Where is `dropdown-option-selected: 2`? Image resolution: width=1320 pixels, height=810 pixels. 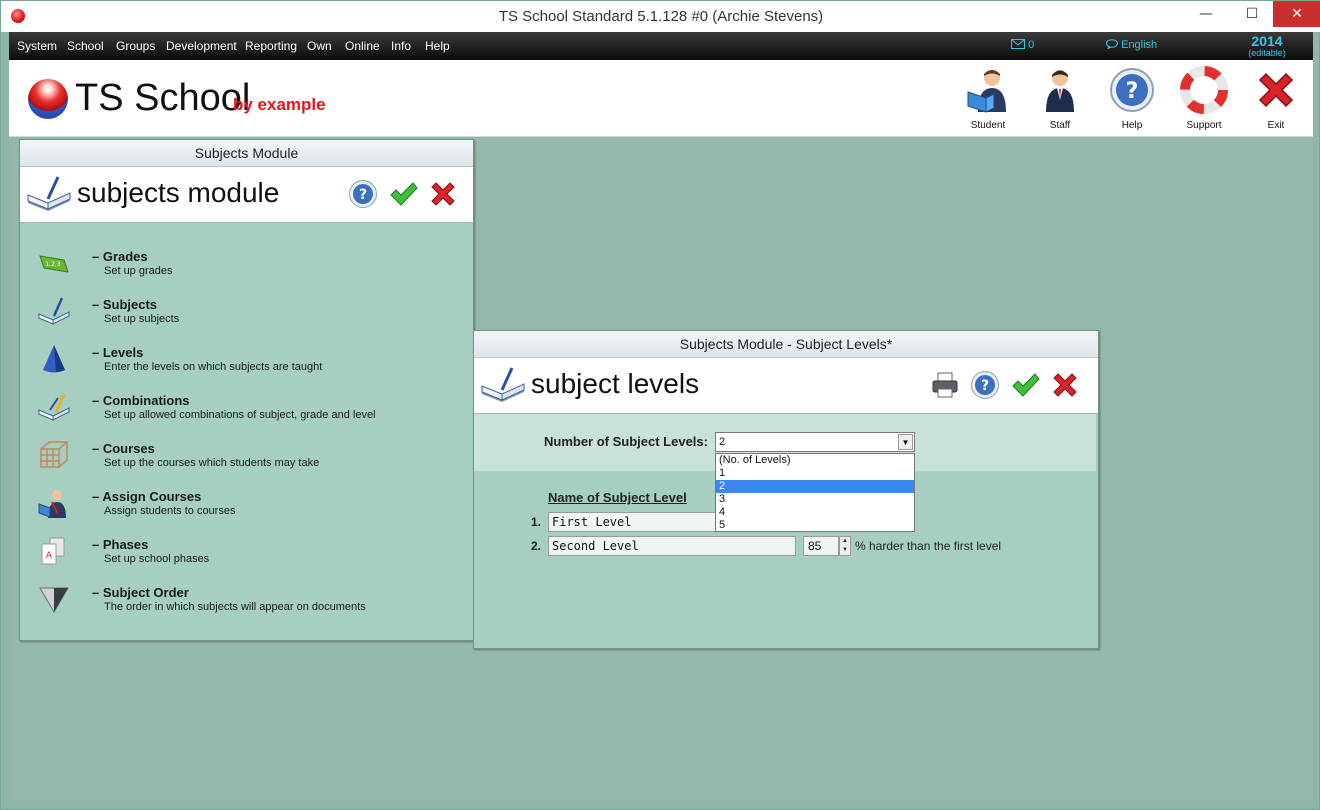
dropdown-option-selected: 2 is located at coordinates (815, 486).